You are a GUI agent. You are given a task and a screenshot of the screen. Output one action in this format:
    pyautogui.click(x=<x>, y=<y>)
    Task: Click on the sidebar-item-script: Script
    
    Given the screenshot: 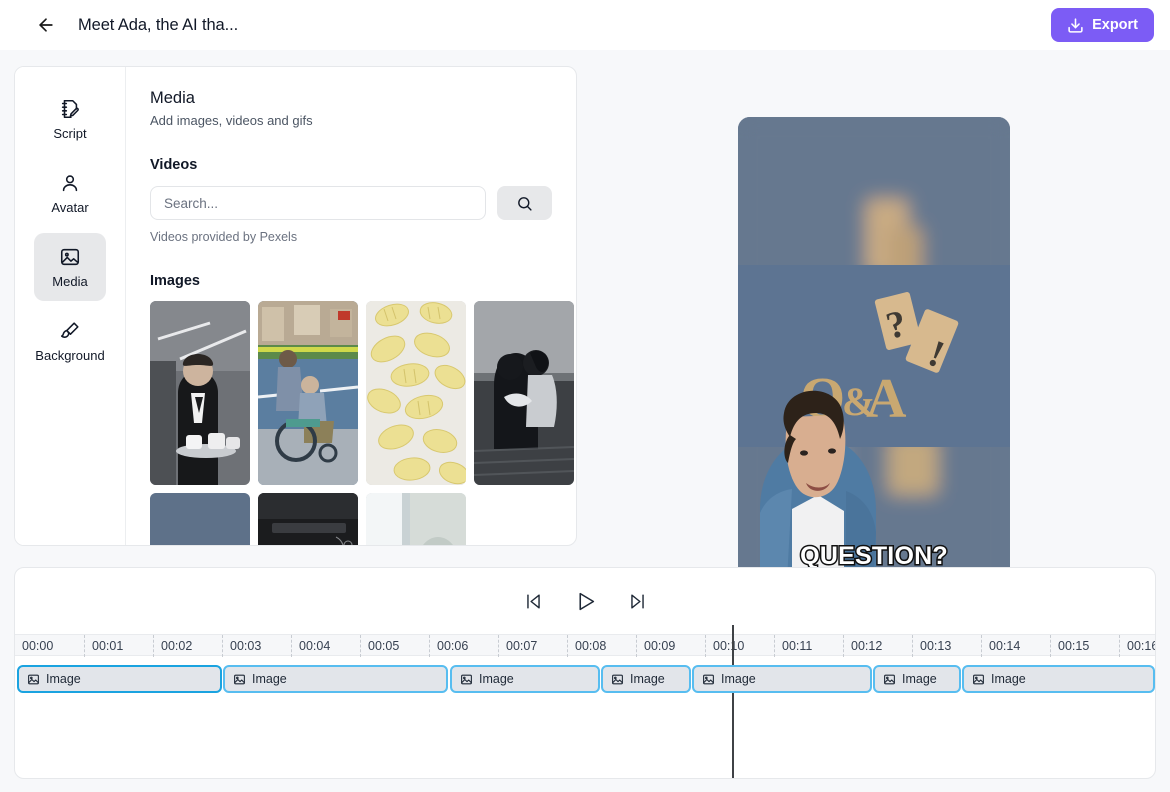 What is the action you would take?
    pyautogui.click(x=70, y=119)
    